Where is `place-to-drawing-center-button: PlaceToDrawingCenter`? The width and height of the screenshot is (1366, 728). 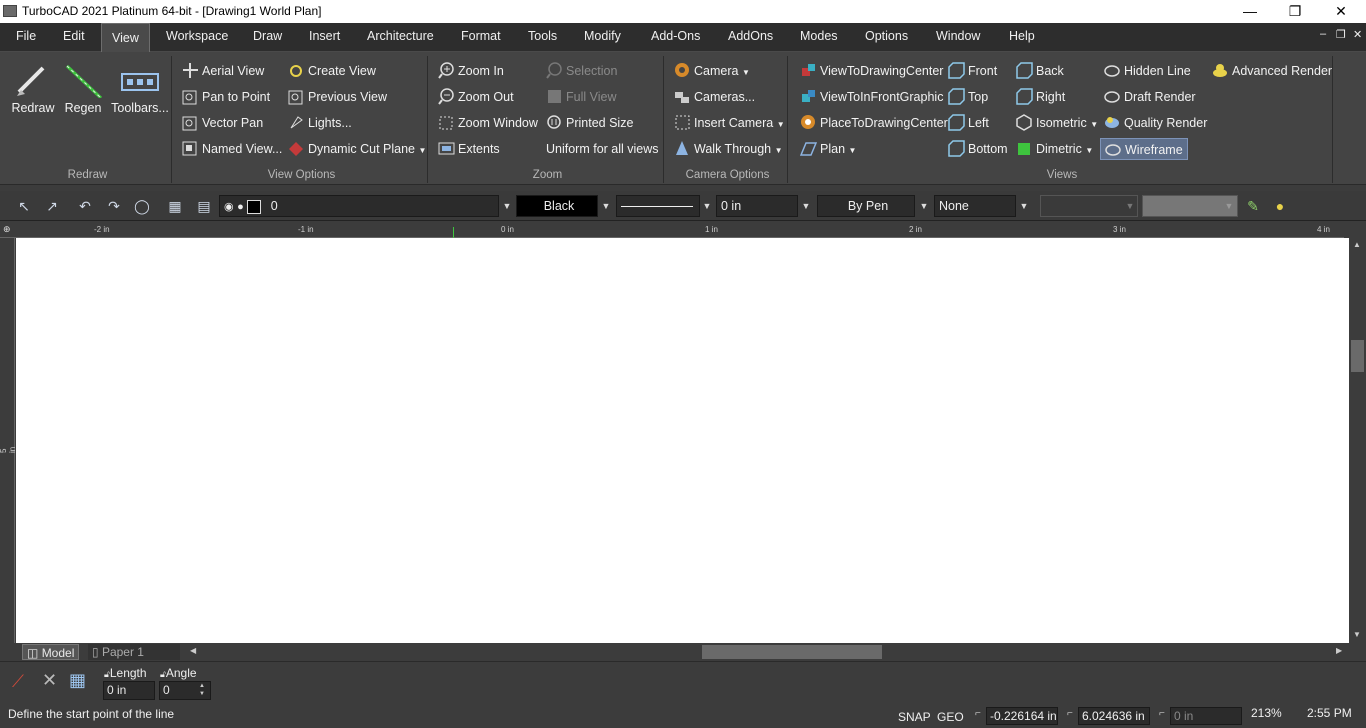
place-to-drawing-center-button: PlaceToDrawingCenter is located at coordinates (874, 123).